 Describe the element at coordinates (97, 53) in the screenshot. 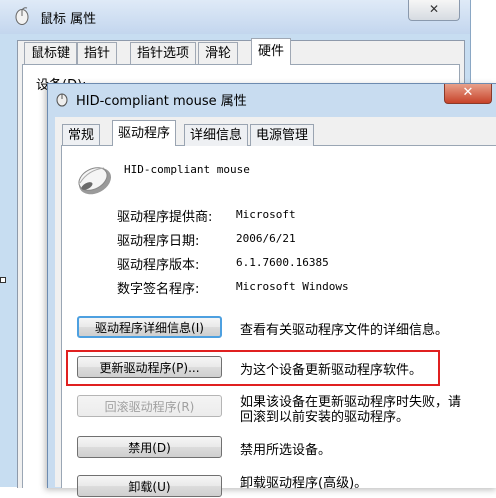

I see `tab-pointers: 指针` at that location.